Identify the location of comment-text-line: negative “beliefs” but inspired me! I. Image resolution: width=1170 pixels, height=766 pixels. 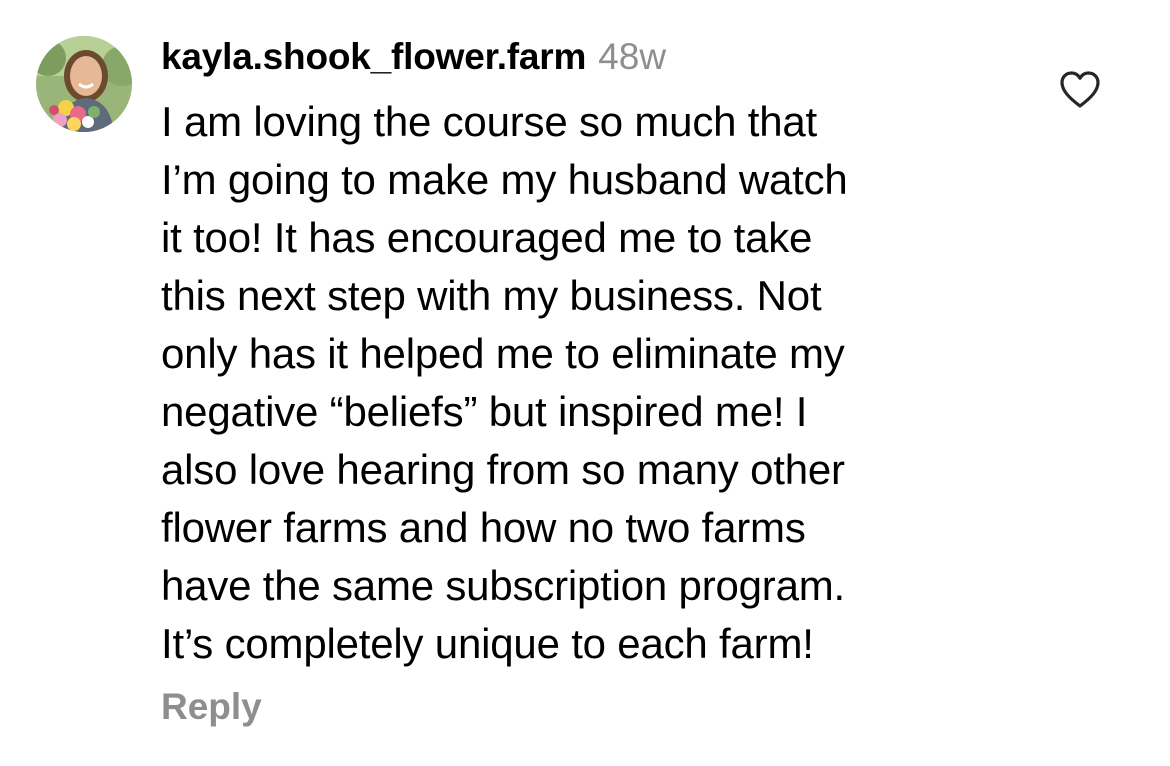
(484, 411).